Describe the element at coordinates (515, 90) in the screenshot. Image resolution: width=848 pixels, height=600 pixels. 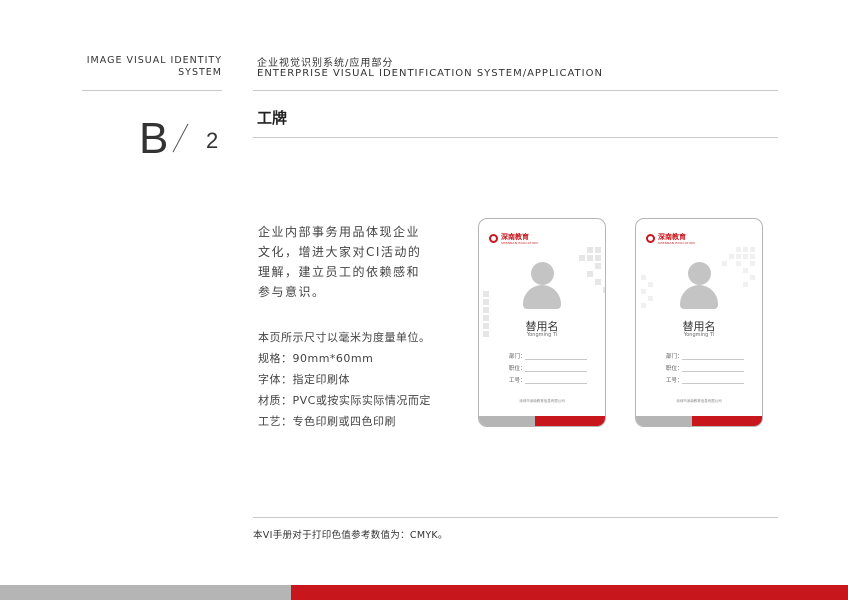
I see `header-divider` at that location.